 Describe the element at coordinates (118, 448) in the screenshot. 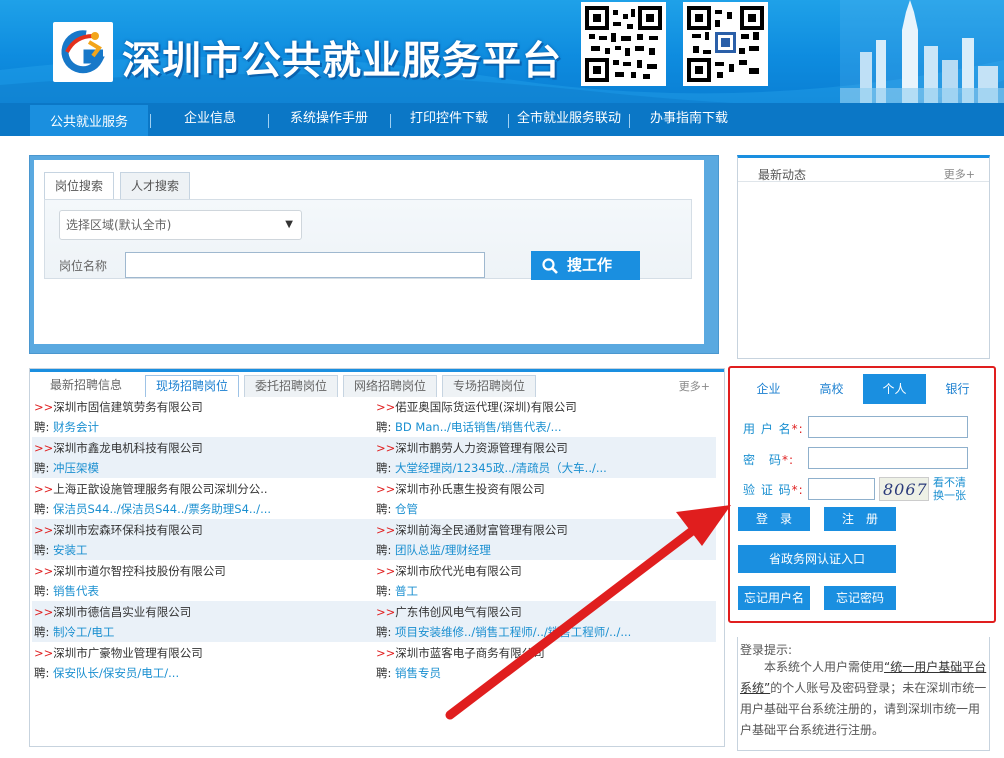

I see `job-company-link: >>深圳市鑫龙电机科技有限公司` at that location.